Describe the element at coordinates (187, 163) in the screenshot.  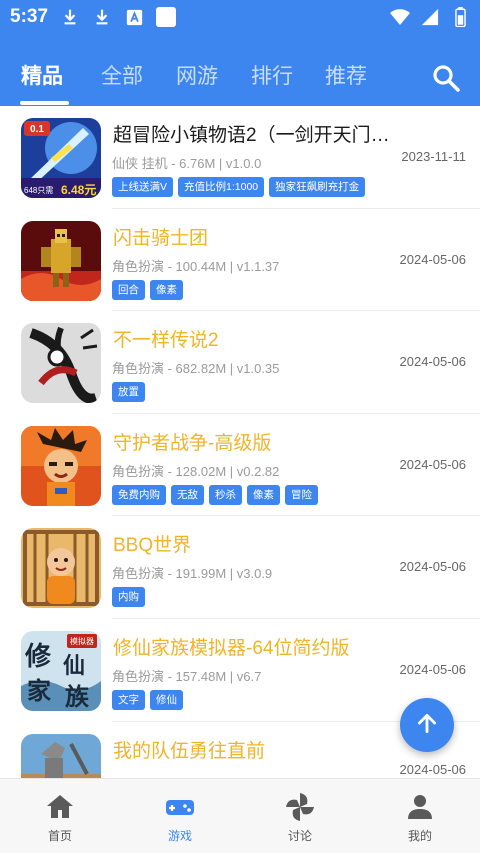
I see `game-meta: 仙侠 挂机 - 6.76M | v1.0.0` at that location.